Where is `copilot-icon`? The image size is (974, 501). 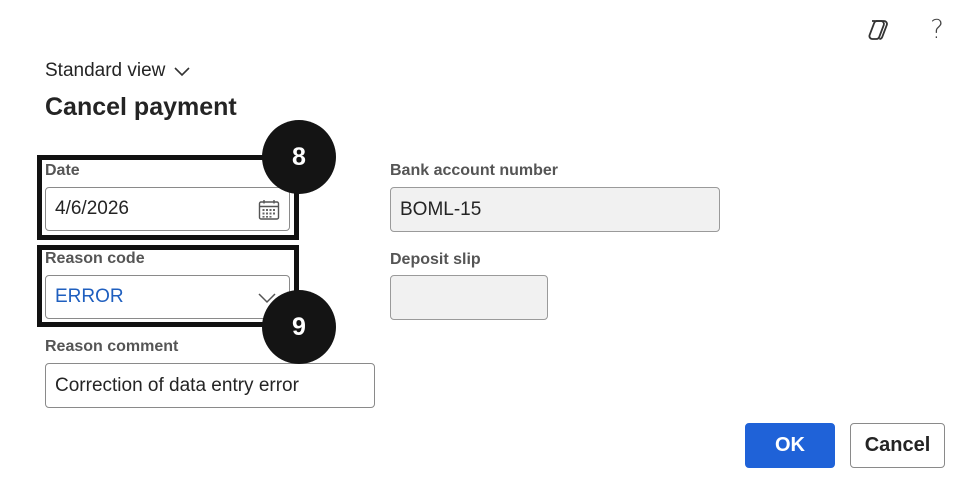
copilot-icon is located at coordinates (878, 30).